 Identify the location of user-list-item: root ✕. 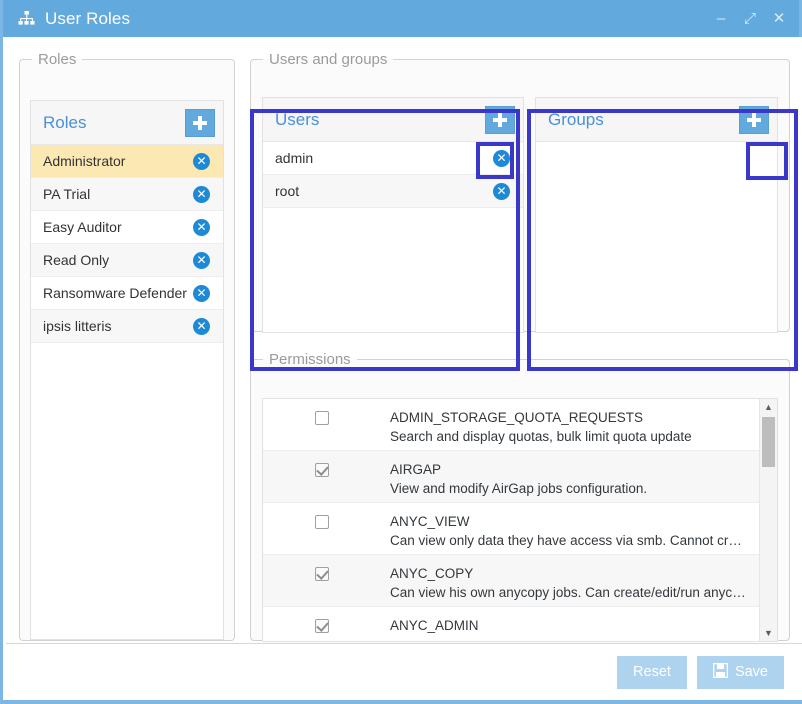
(393, 191).